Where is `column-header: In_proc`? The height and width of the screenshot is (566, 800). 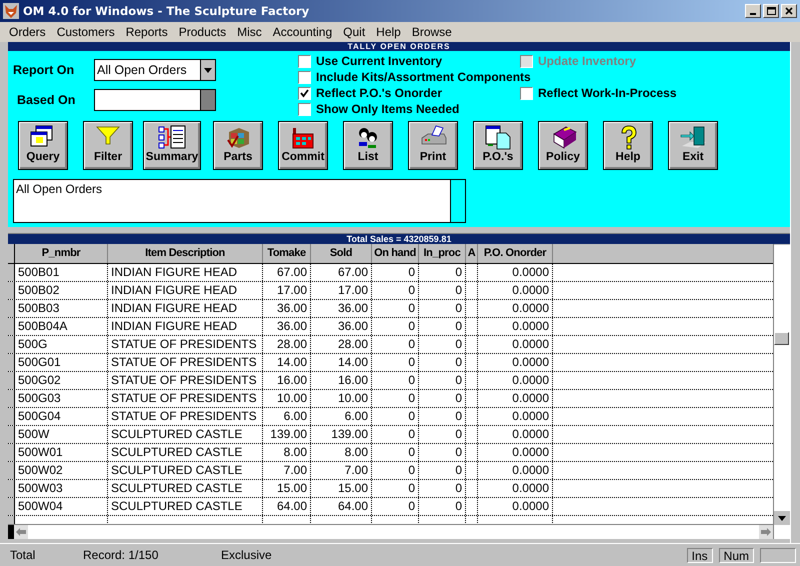 column-header: In_proc is located at coordinates (442, 253).